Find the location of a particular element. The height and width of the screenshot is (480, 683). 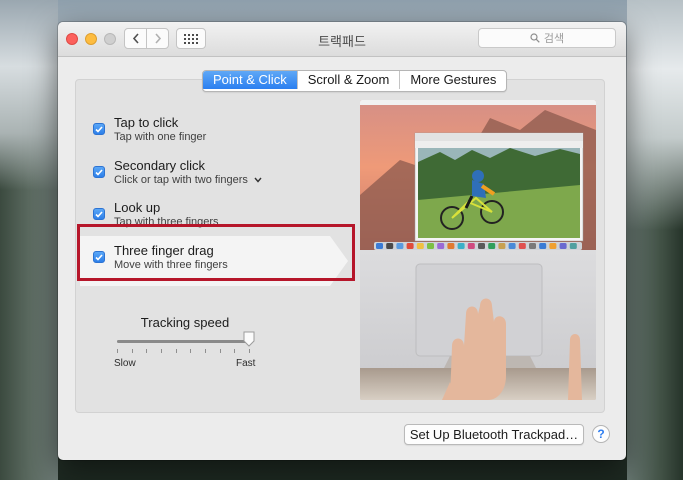

forward-button is located at coordinates (157, 38).